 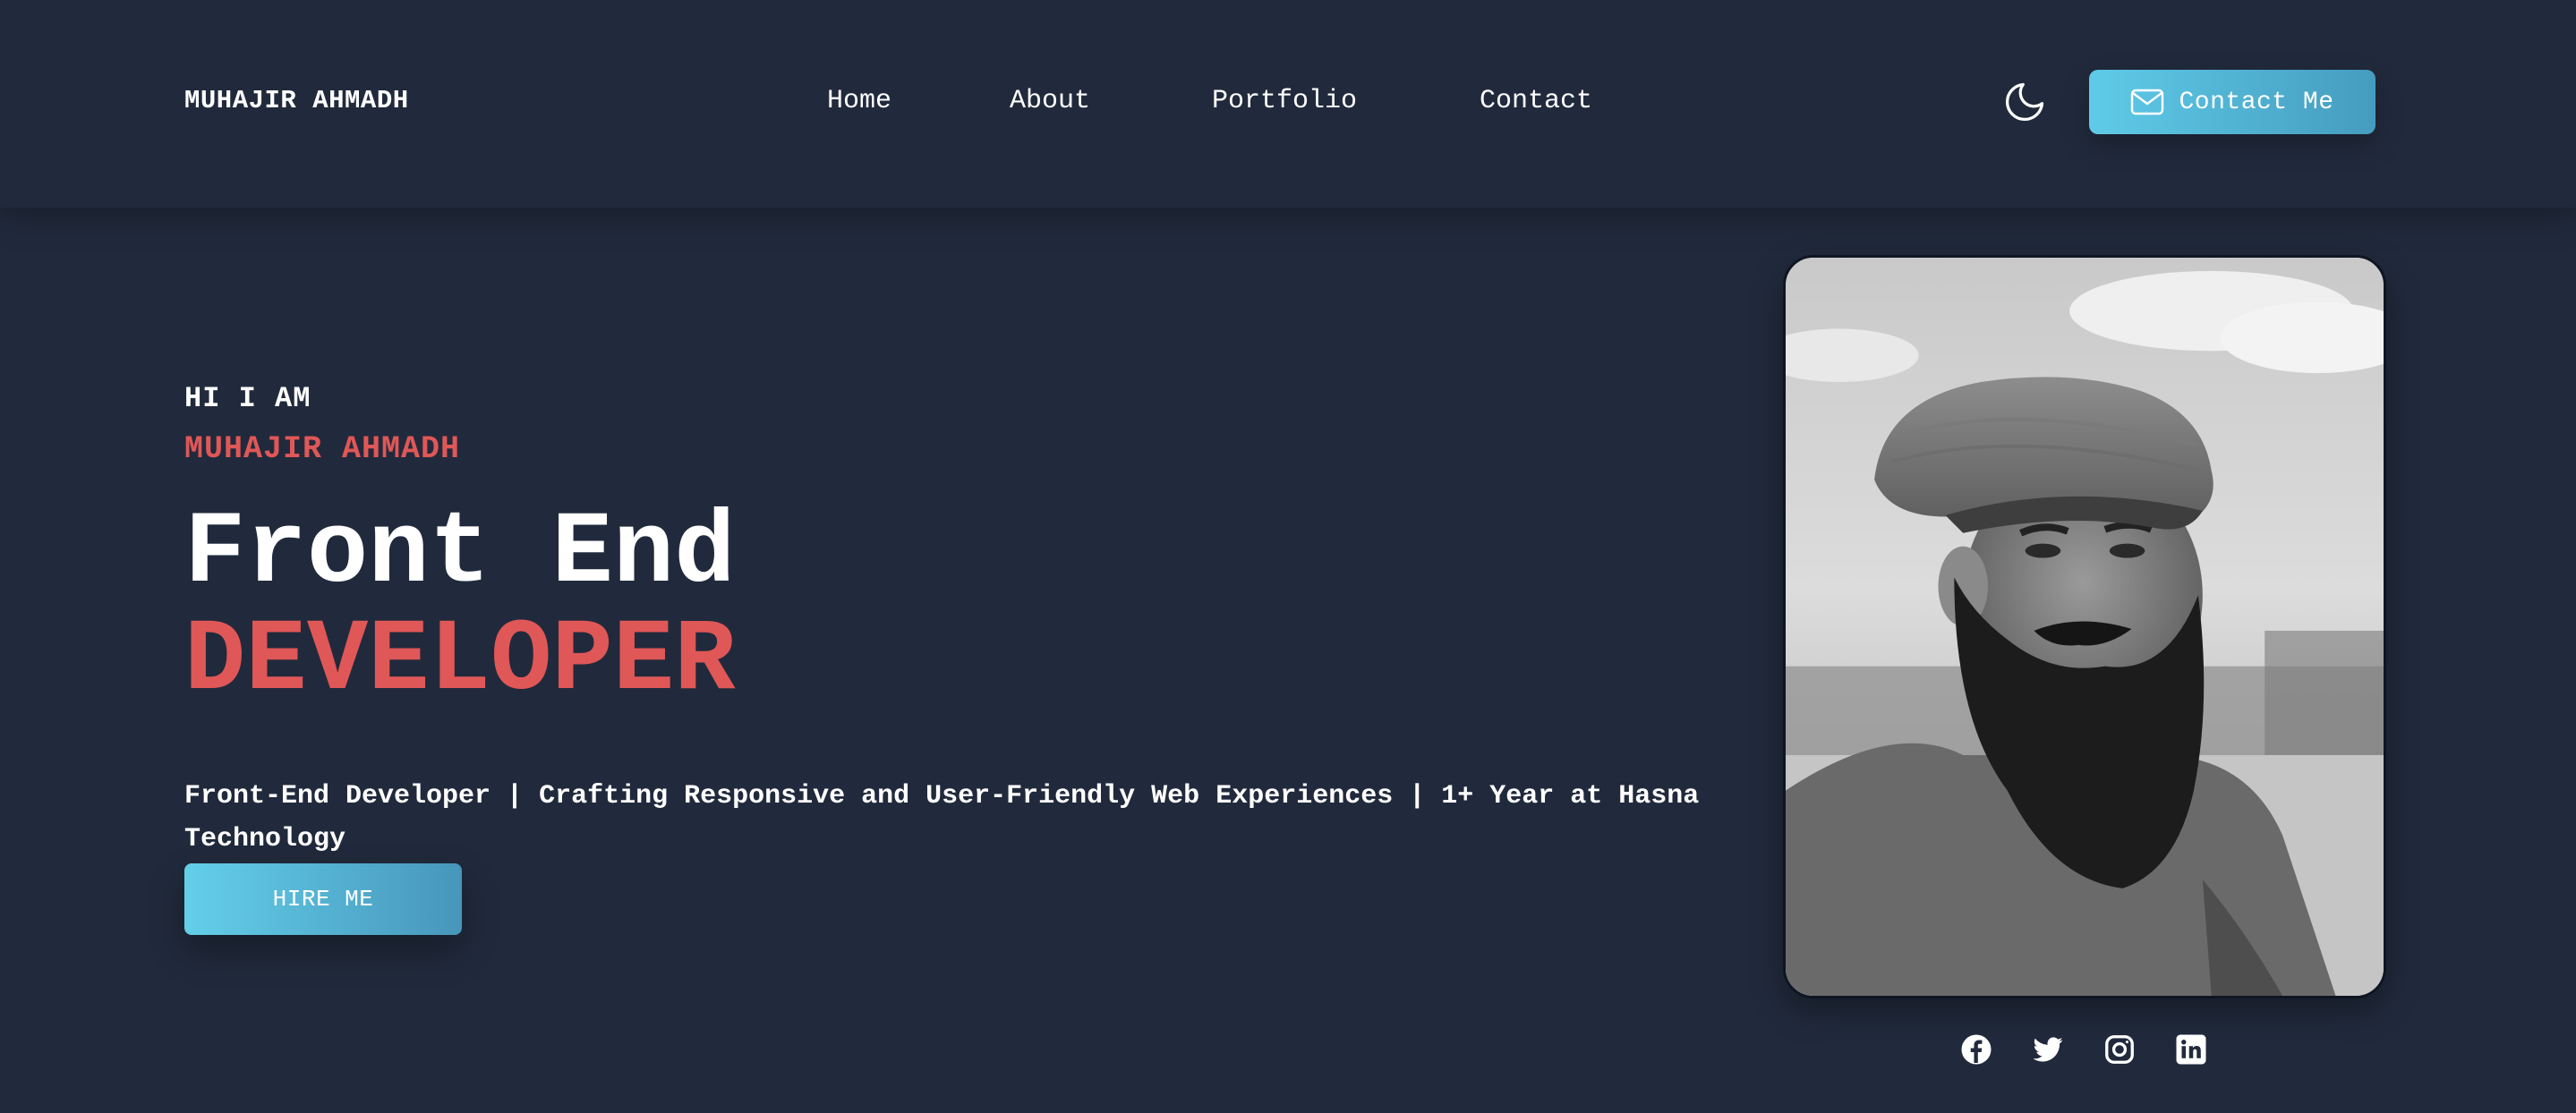 I want to click on contact-me-button: Contact Me, so click(x=2232, y=102).